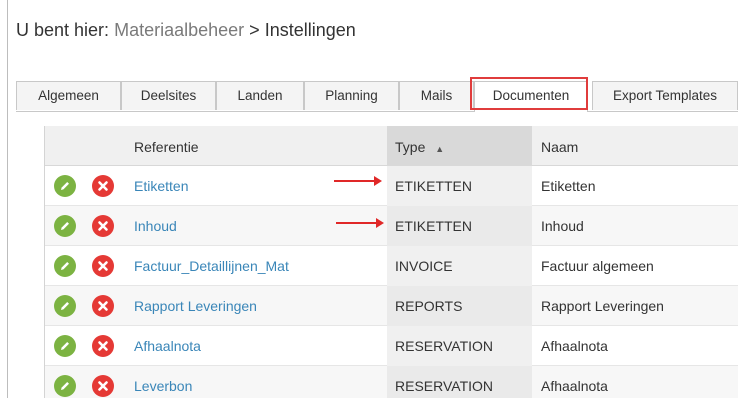  Describe the element at coordinates (391, 186) in the screenshot. I see `table-row: Etiketten ETIKETTEN Etiketten` at that location.